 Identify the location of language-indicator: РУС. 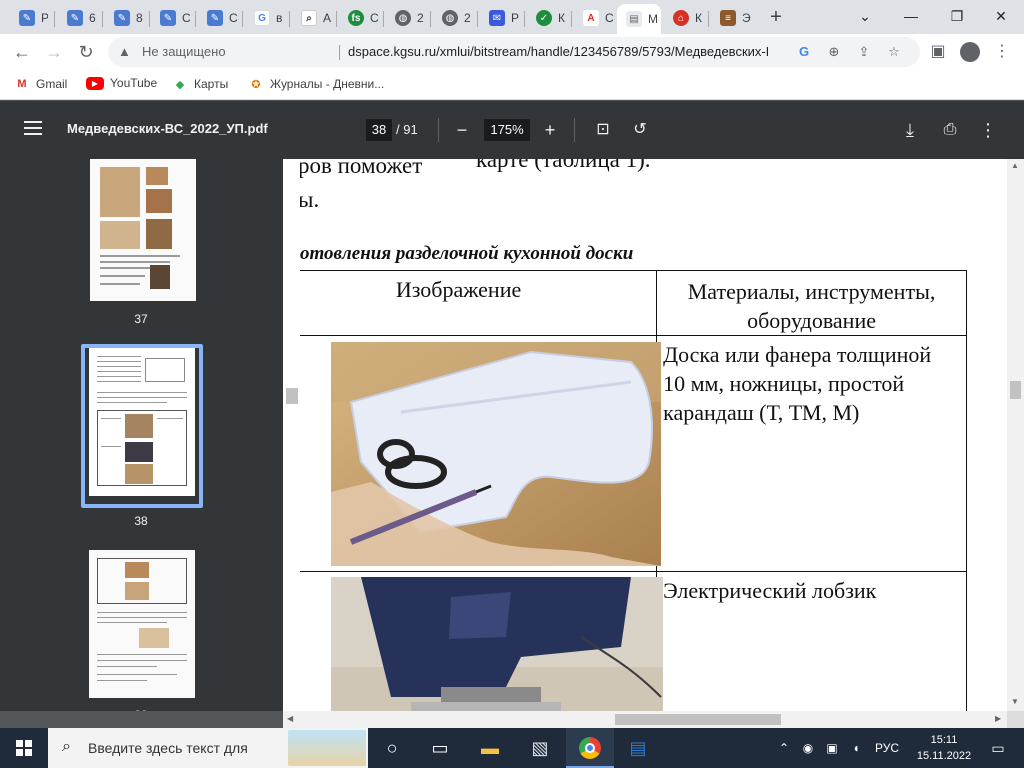
(887, 748).